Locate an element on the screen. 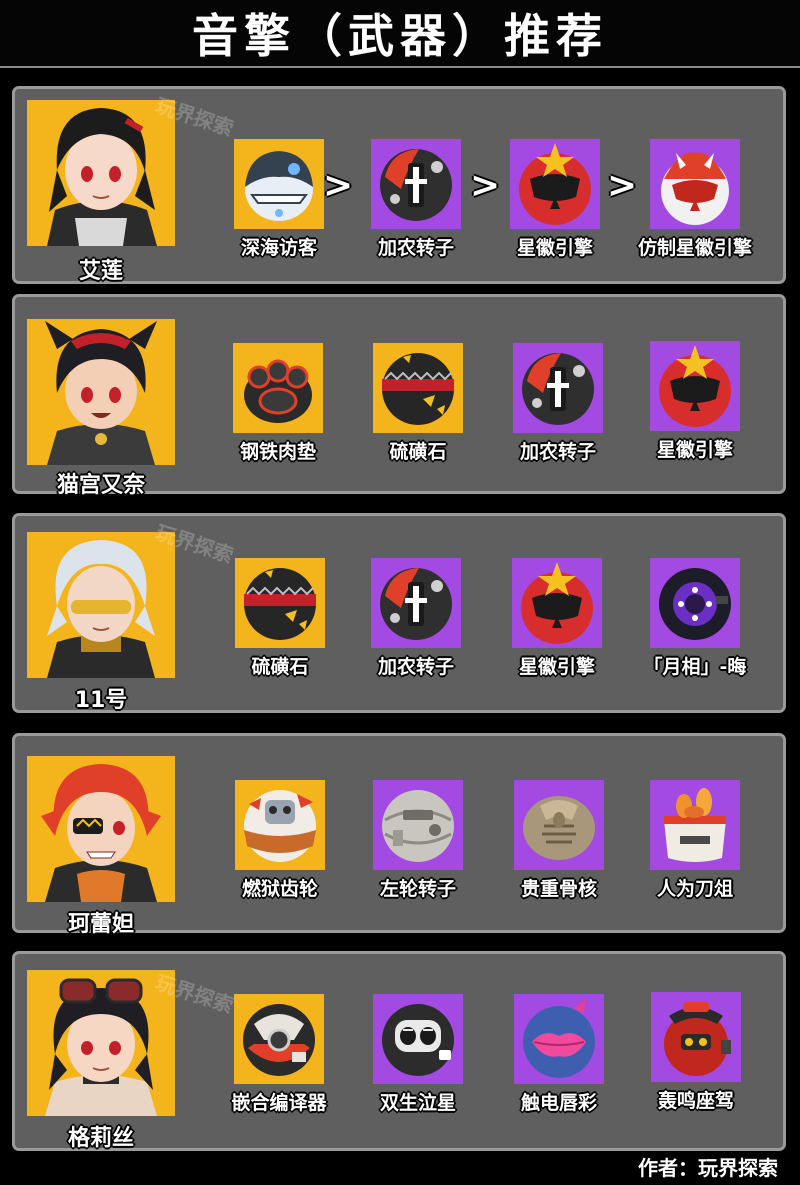 The height and width of the screenshot is (1185, 800). weapon-label: 「月相」-晦 is located at coordinates (695, 667).